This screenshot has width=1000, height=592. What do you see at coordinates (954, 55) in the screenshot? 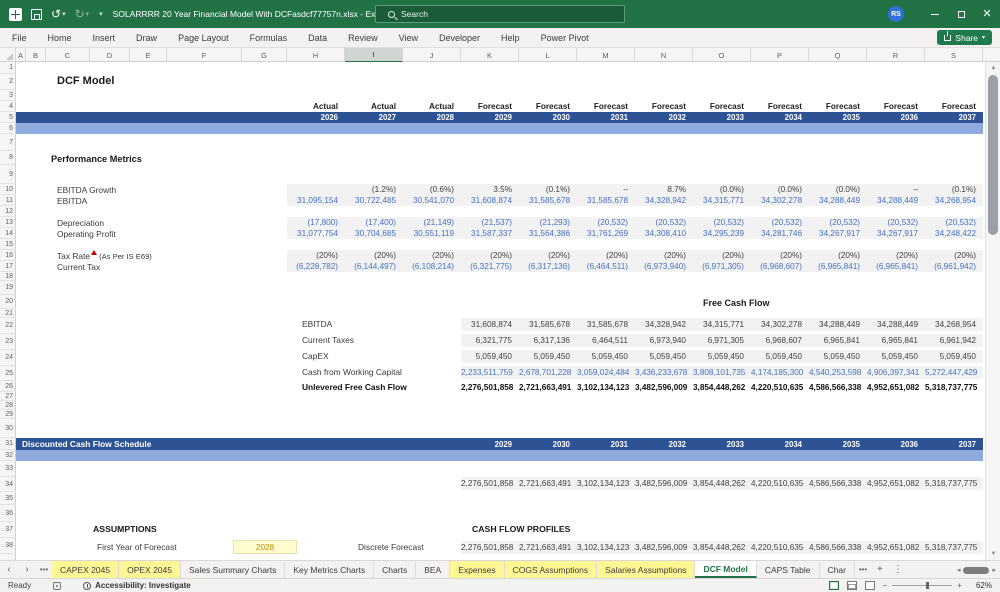
I see `column-header: S` at bounding box center [954, 55].